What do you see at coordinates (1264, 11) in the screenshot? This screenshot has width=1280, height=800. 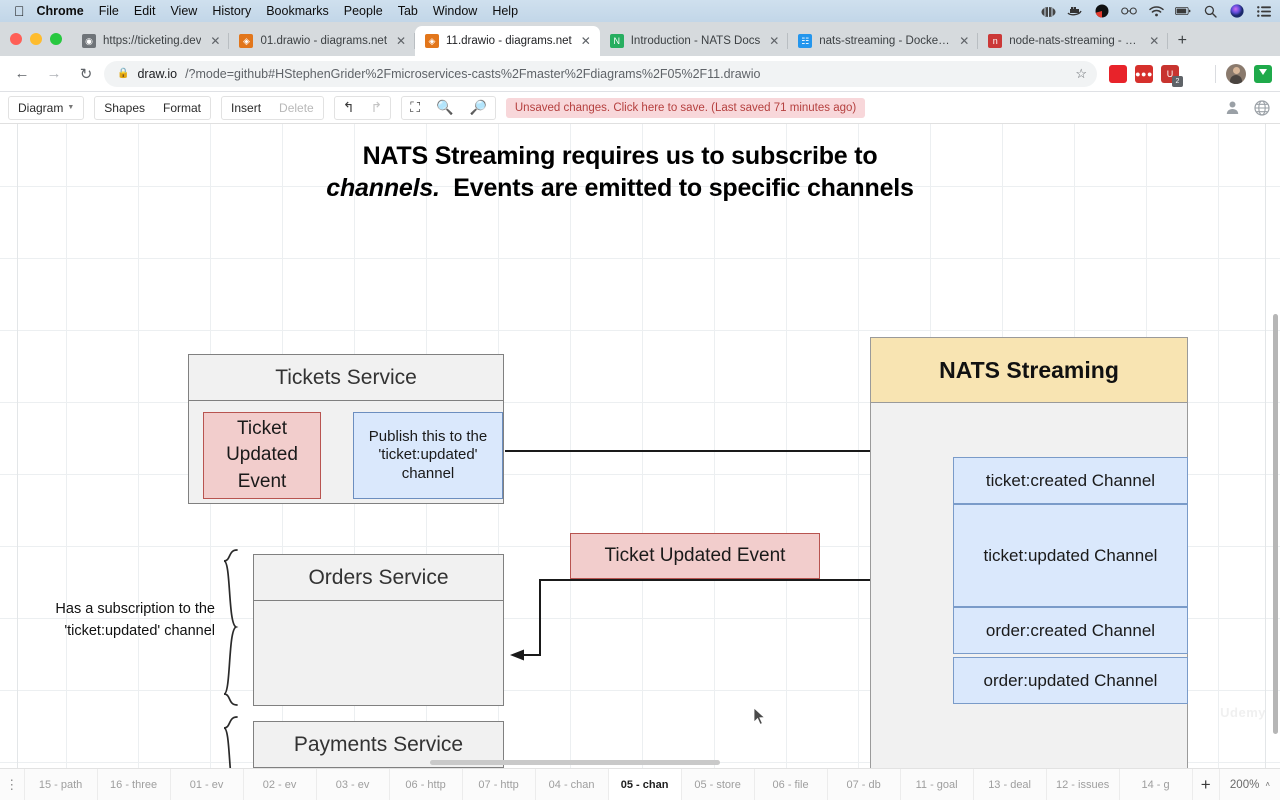 I see `control-center-icon` at bounding box center [1264, 11].